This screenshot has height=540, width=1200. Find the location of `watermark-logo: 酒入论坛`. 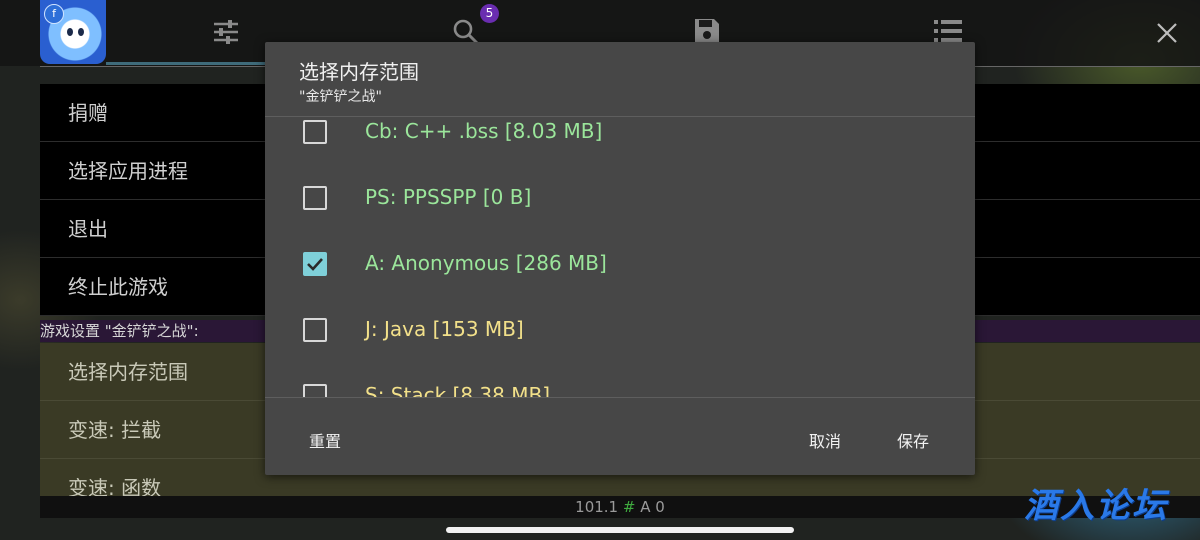

watermark-logo: 酒入论坛 is located at coordinates (1096, 506).